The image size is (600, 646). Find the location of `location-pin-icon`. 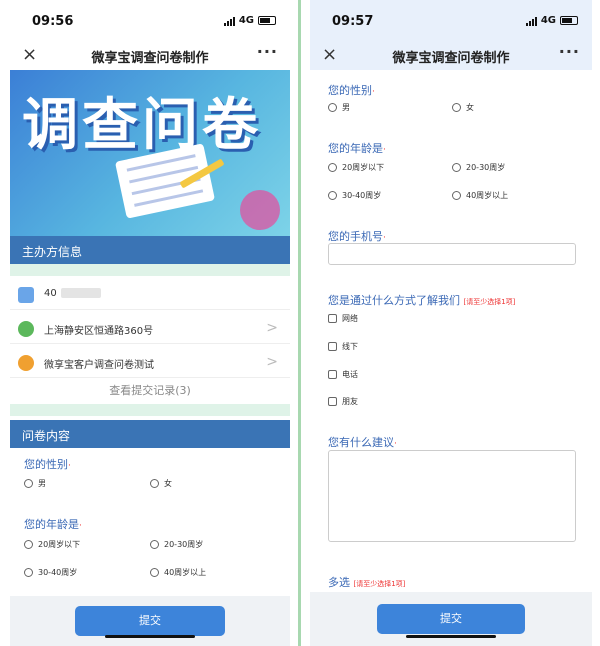

location-pin-icon is located at coordinates (26, 329).